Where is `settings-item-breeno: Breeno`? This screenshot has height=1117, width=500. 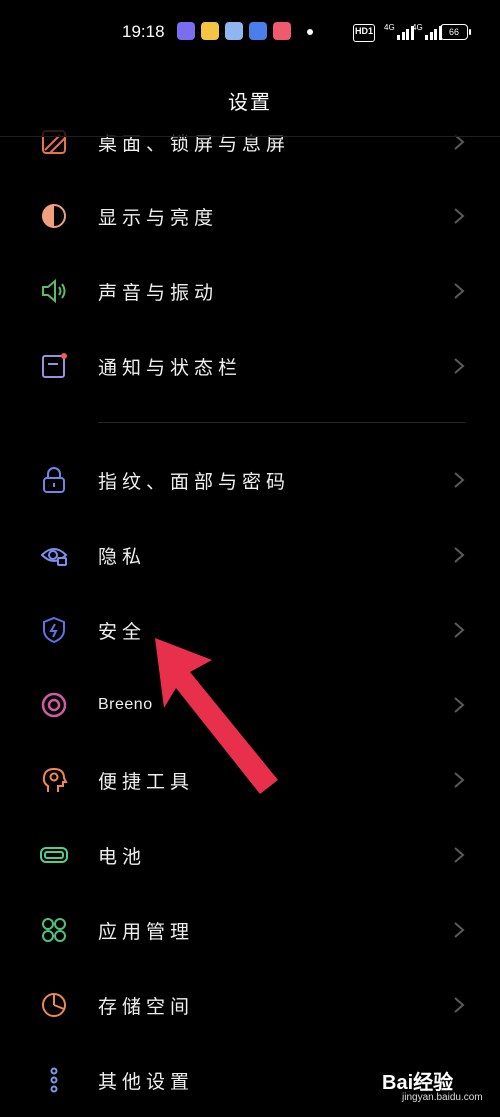 settings-item-breeno: Breeno is located at coordinates (250, 705).